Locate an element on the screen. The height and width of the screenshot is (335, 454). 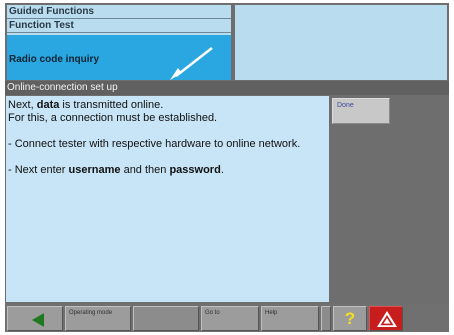
help-button: Help is located at coordinates (290, 318).